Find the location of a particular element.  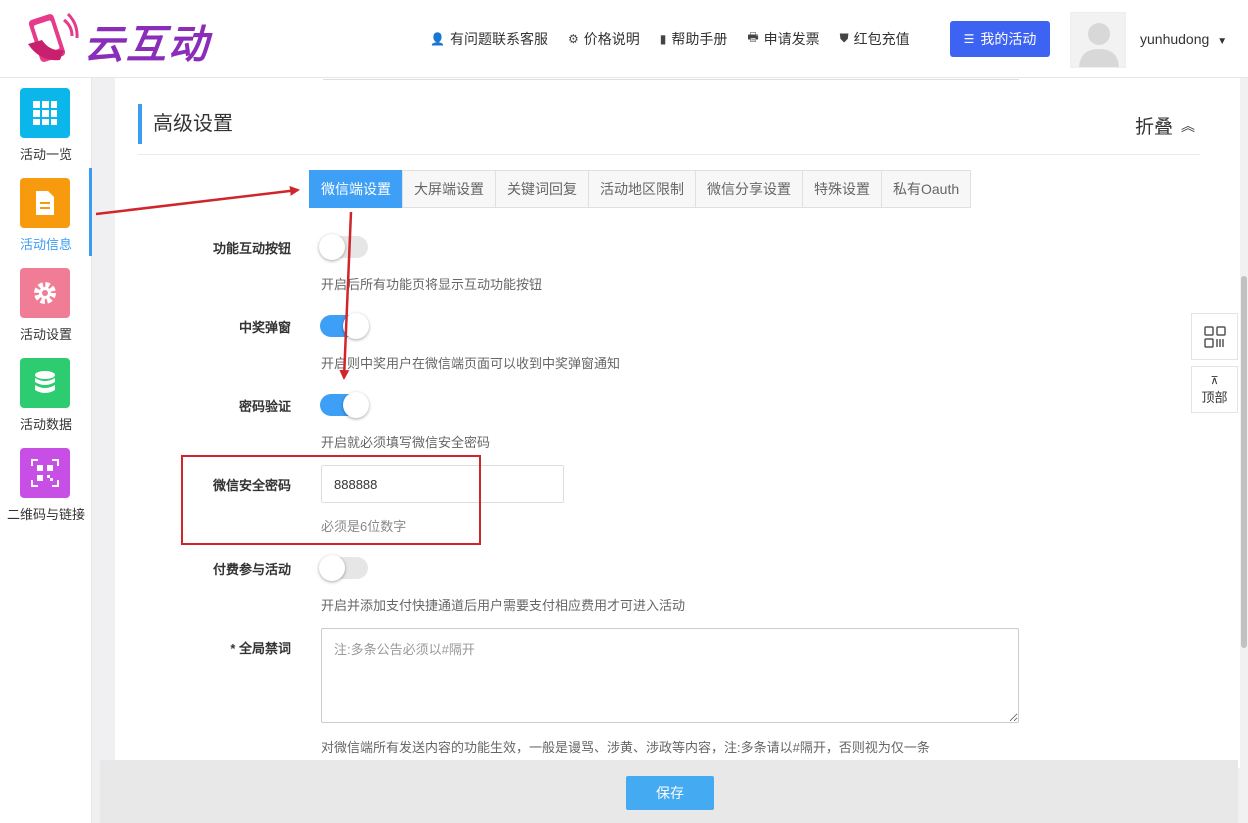

nav-redpacket-recharge: ⛊ 红包充值 is located at coordinates (875, 39).